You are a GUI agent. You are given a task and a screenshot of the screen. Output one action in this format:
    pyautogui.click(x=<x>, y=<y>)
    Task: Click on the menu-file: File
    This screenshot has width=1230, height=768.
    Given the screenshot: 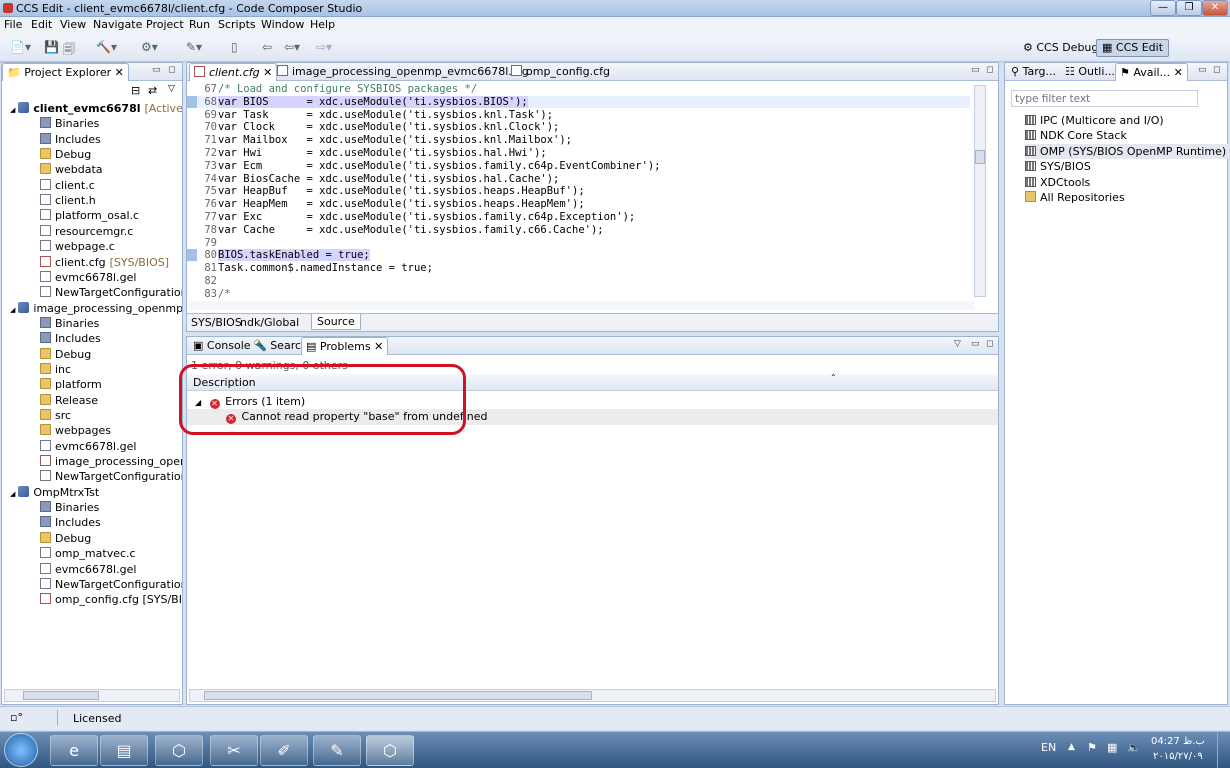 What is the action you would take?
    pyautogui.click(x=13, y=24)
    